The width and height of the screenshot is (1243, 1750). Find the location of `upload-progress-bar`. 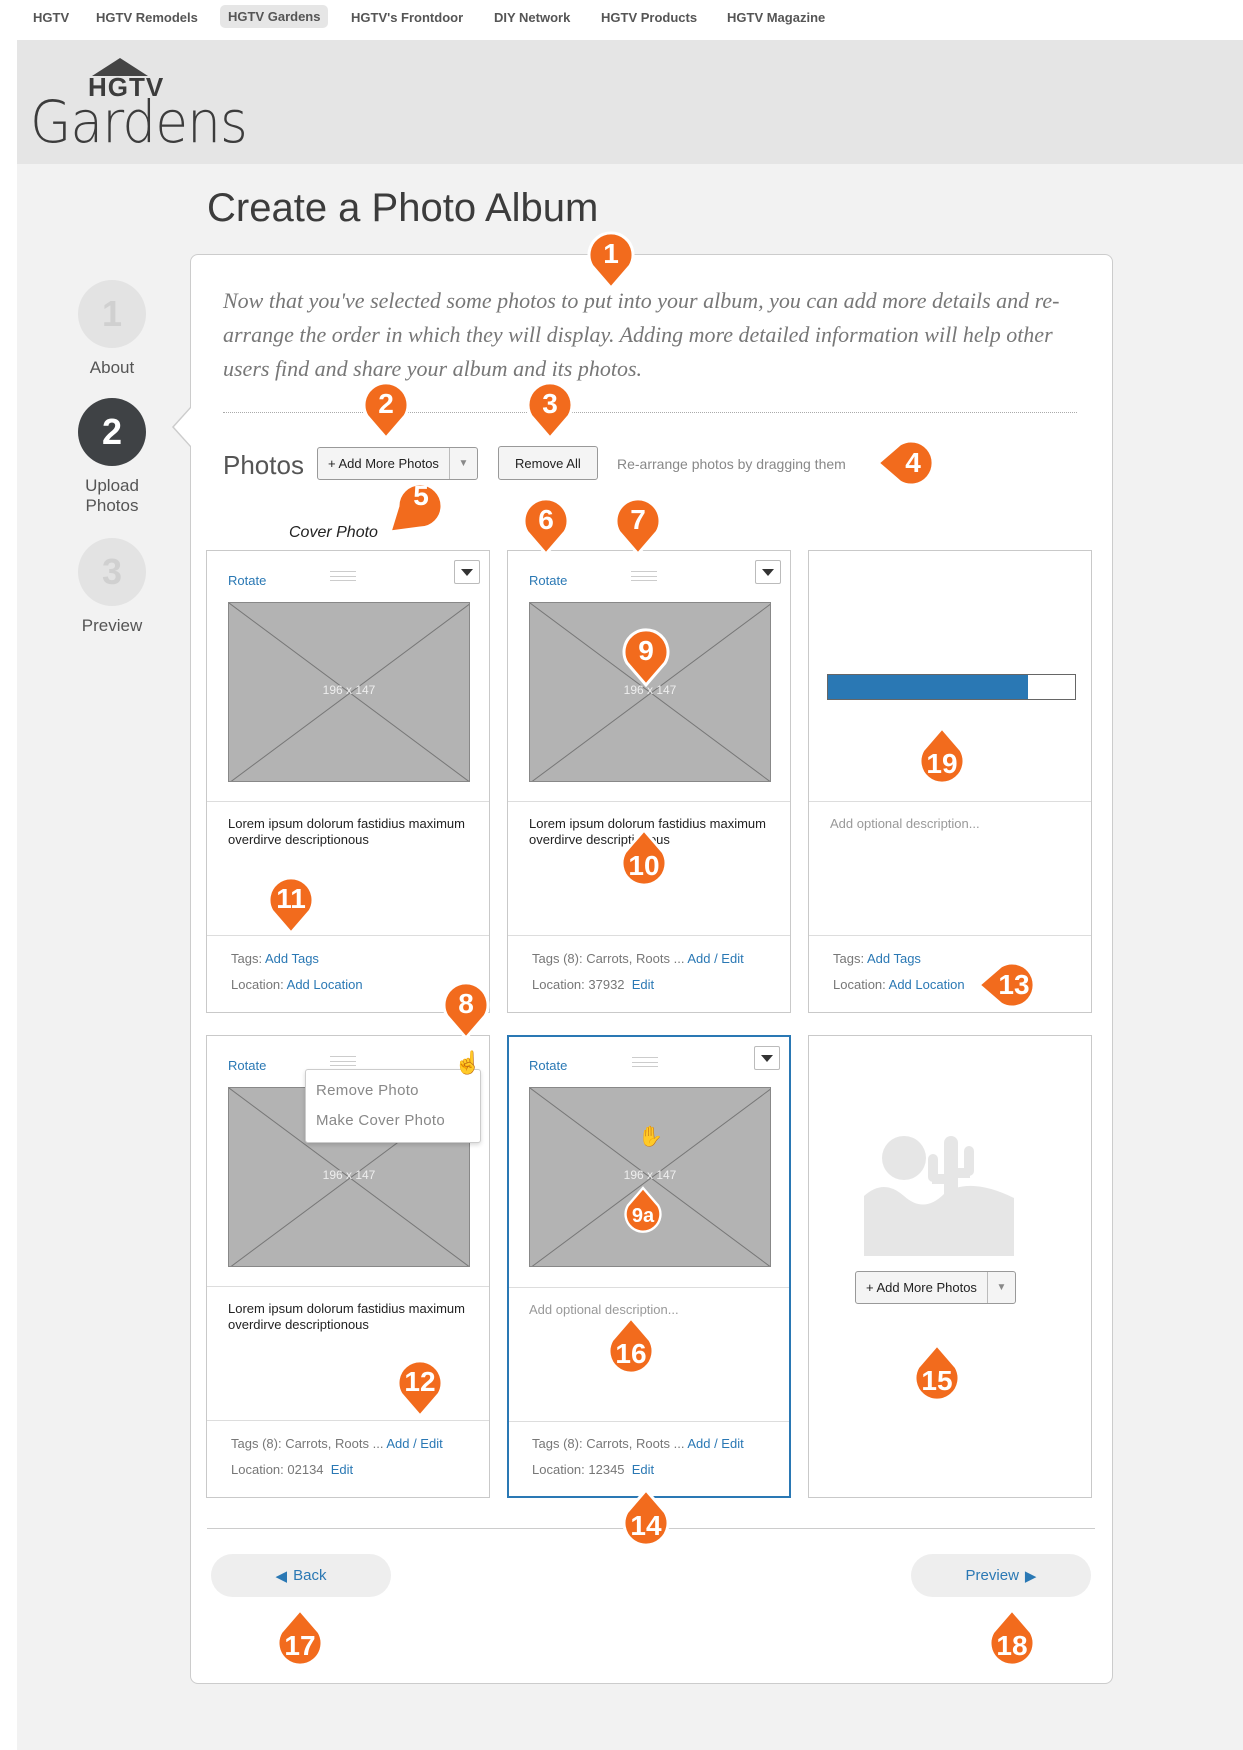

upload-progress-bar is located at coordinates (951, 687).